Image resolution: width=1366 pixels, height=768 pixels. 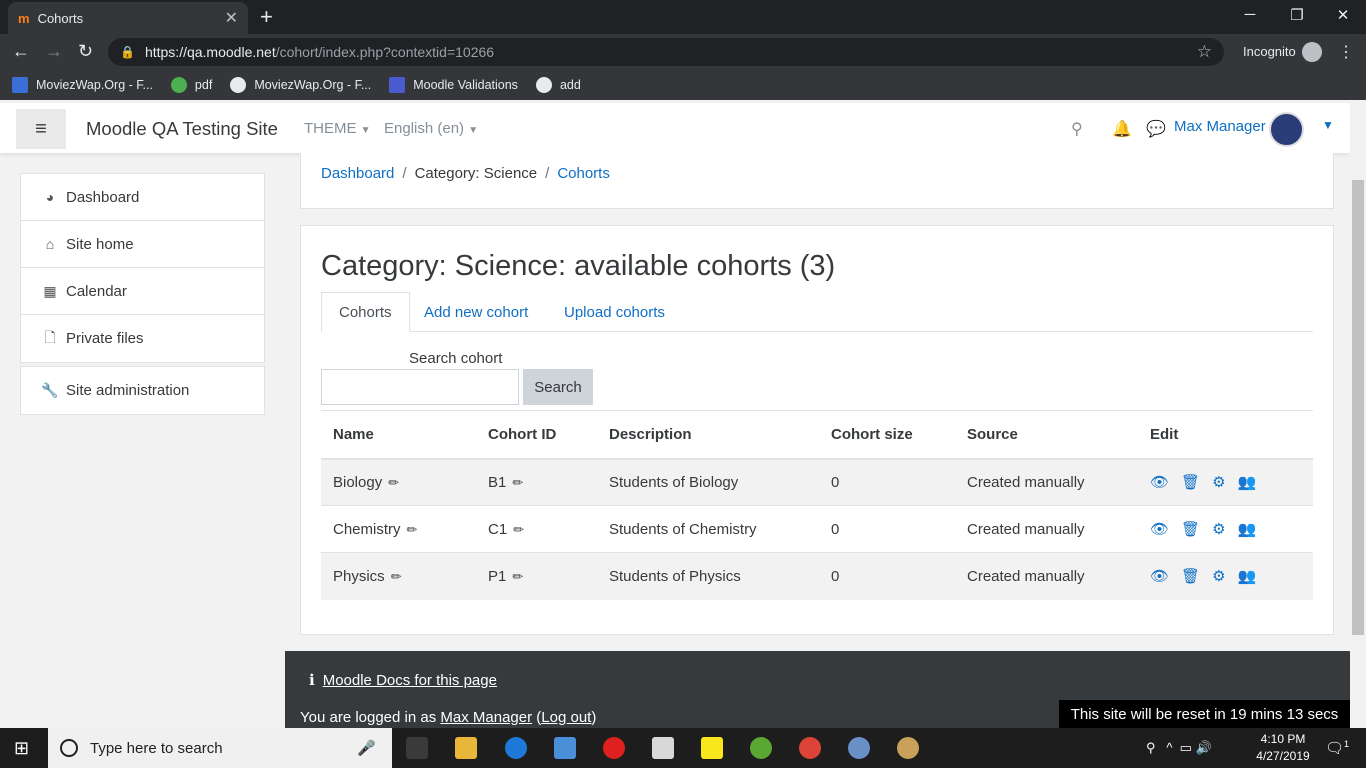 What do you see at coordinates (1328, 125) in the screenshot?
I see `user-menu-caret-icon: ▼` at bounding box center [1328, 125].